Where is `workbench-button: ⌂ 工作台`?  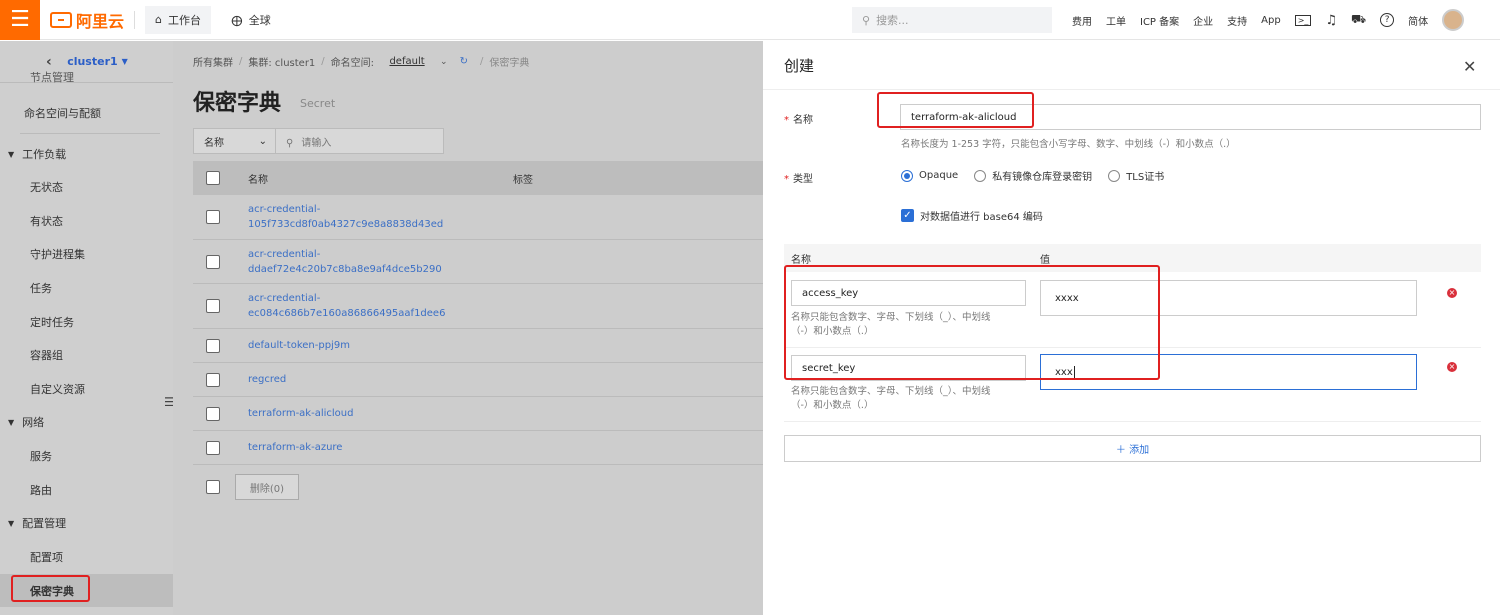 workbench-button: ⌂ 工作台 is located at coordinates (178, 19).